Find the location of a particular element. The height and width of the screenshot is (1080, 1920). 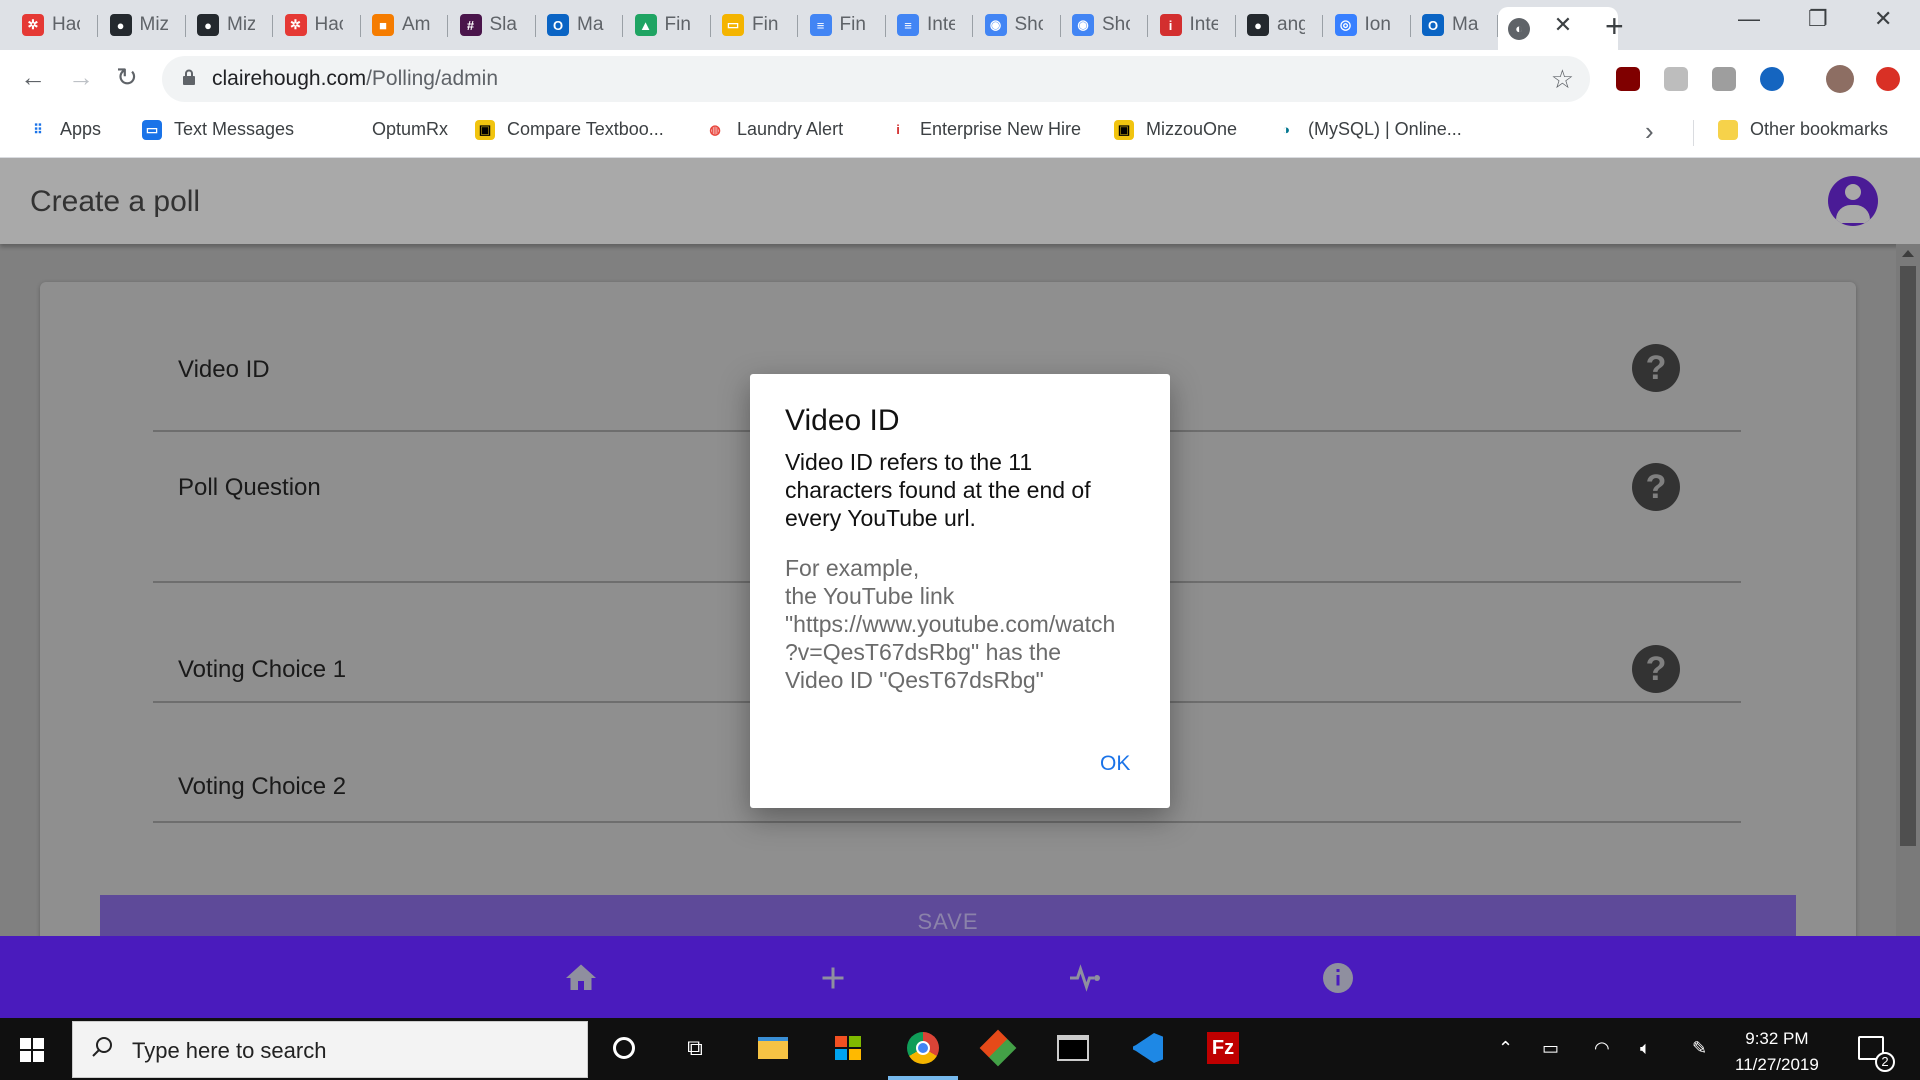

browser-tab: ≡ Inte is located at coordinates (929, 25).